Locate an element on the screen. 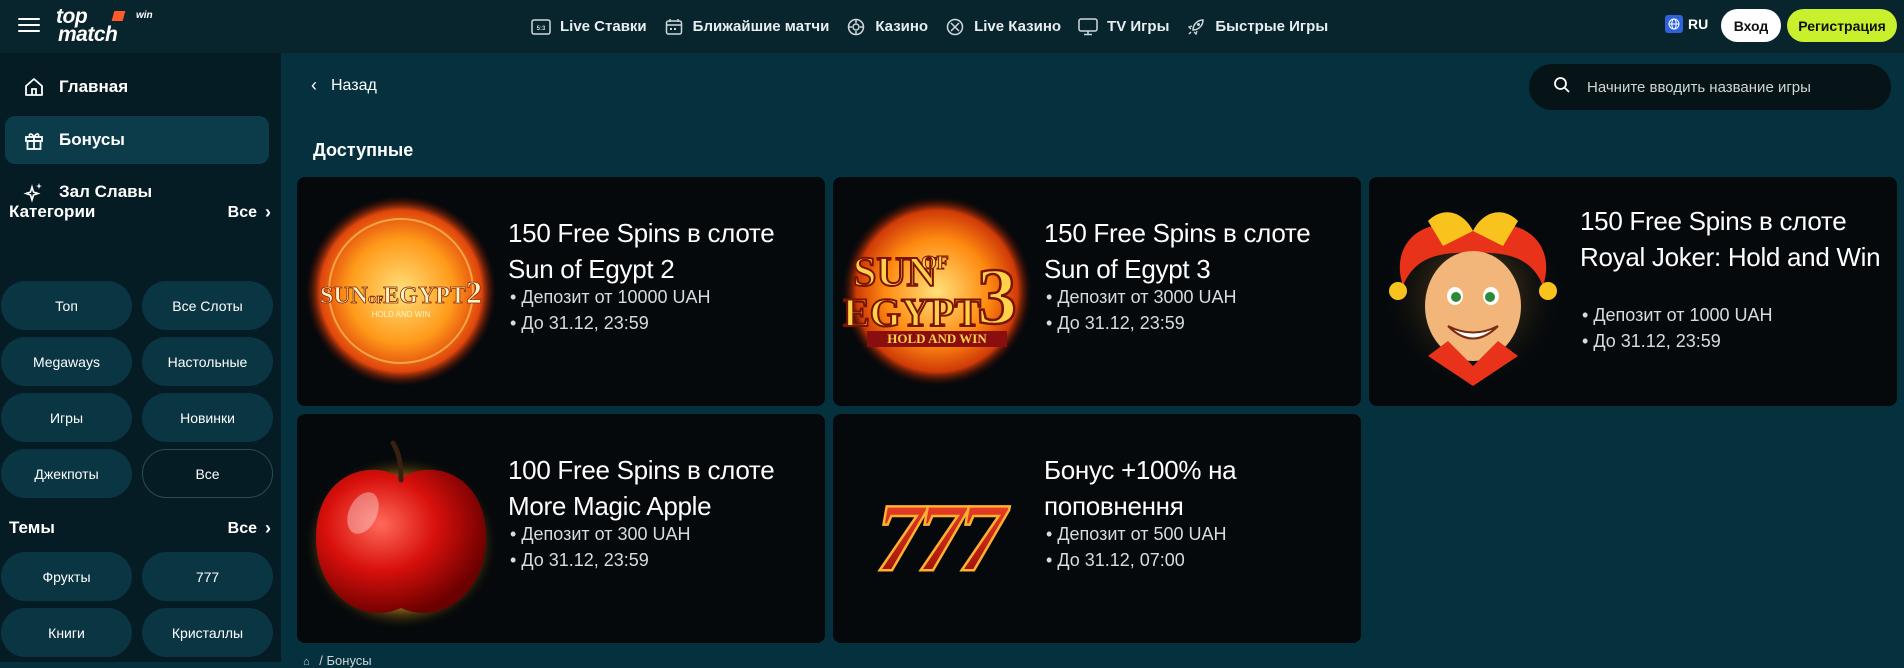 This screenshot has height=668, width=1904. bonus-title: 150 Free Spins в слоте Sun of Egypt 2 is located at coordinates (641, 251).